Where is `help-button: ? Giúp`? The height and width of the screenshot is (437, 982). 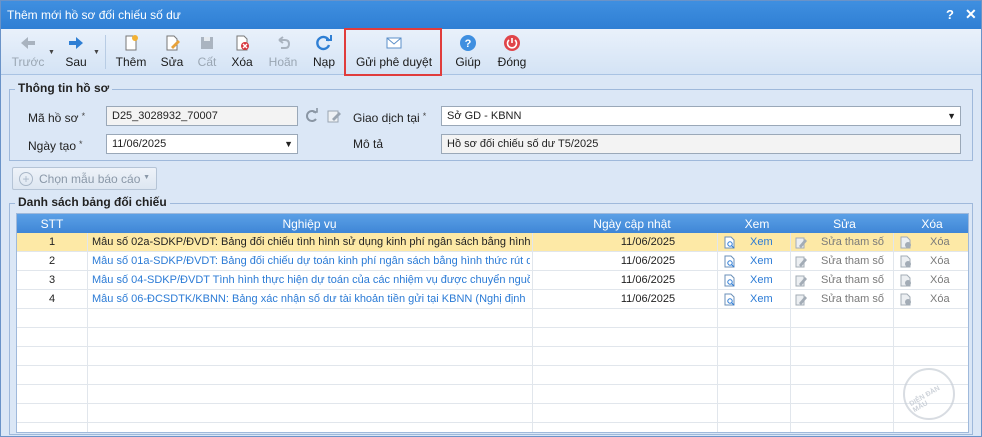
help-button: ? Giúp is located at coordinates (468, 52).